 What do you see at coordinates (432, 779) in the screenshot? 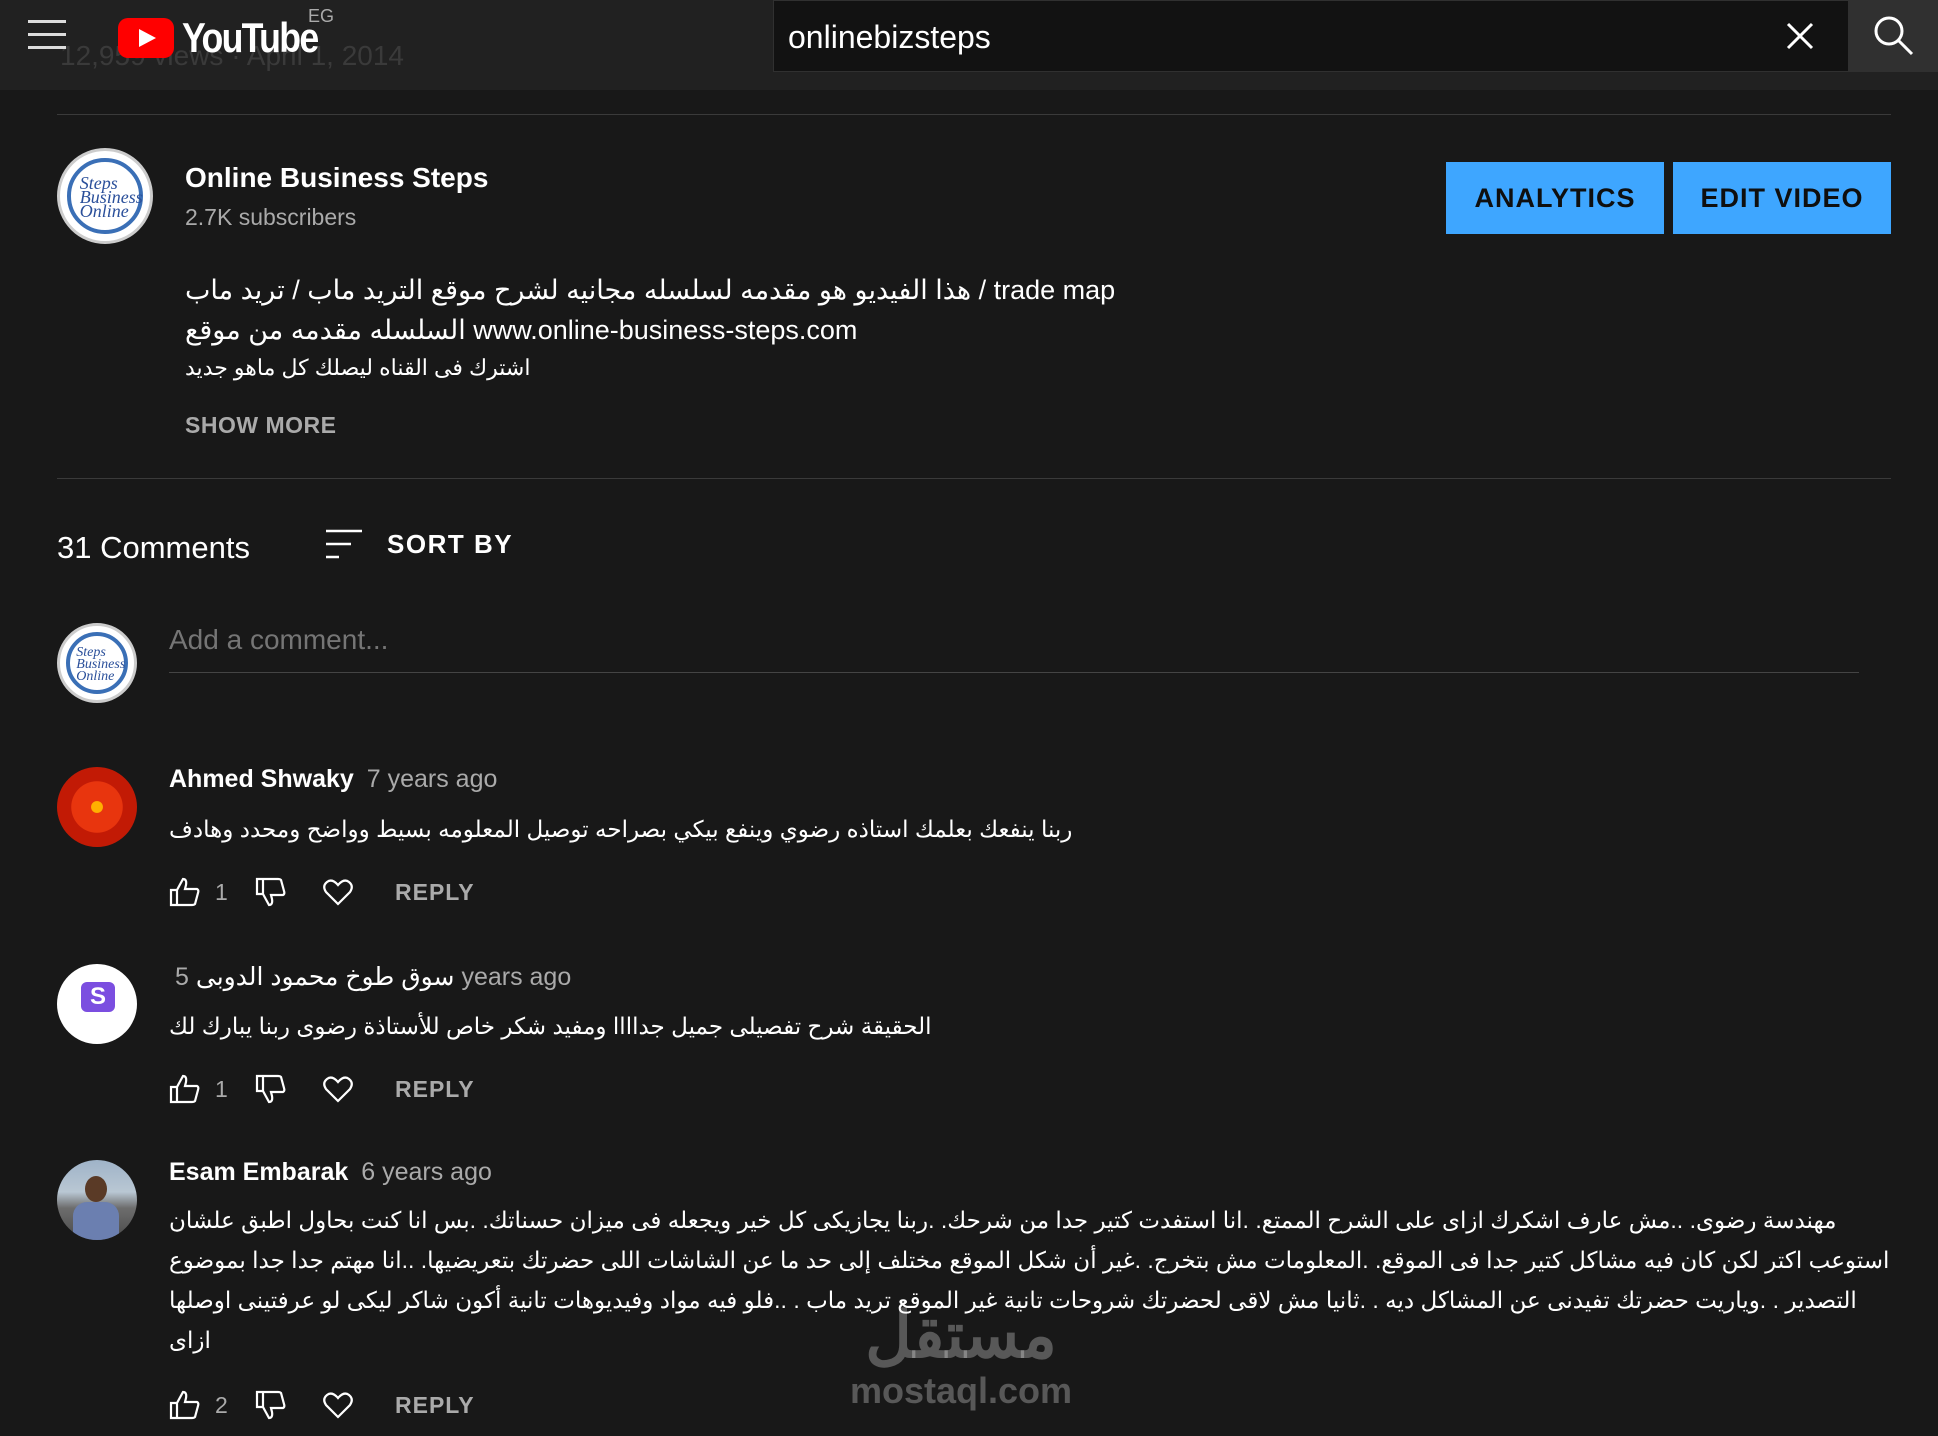
I see `comment-time: 7 years ago` at bounding box center [432, 779].